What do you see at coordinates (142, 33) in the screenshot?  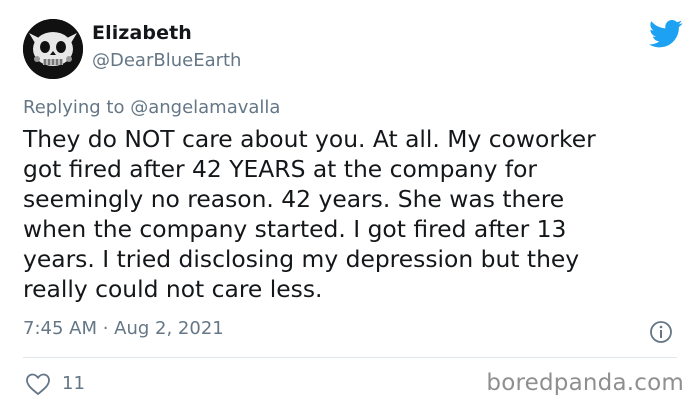 I see `display-name: Elizabeth` at bounding box center [142, 33].